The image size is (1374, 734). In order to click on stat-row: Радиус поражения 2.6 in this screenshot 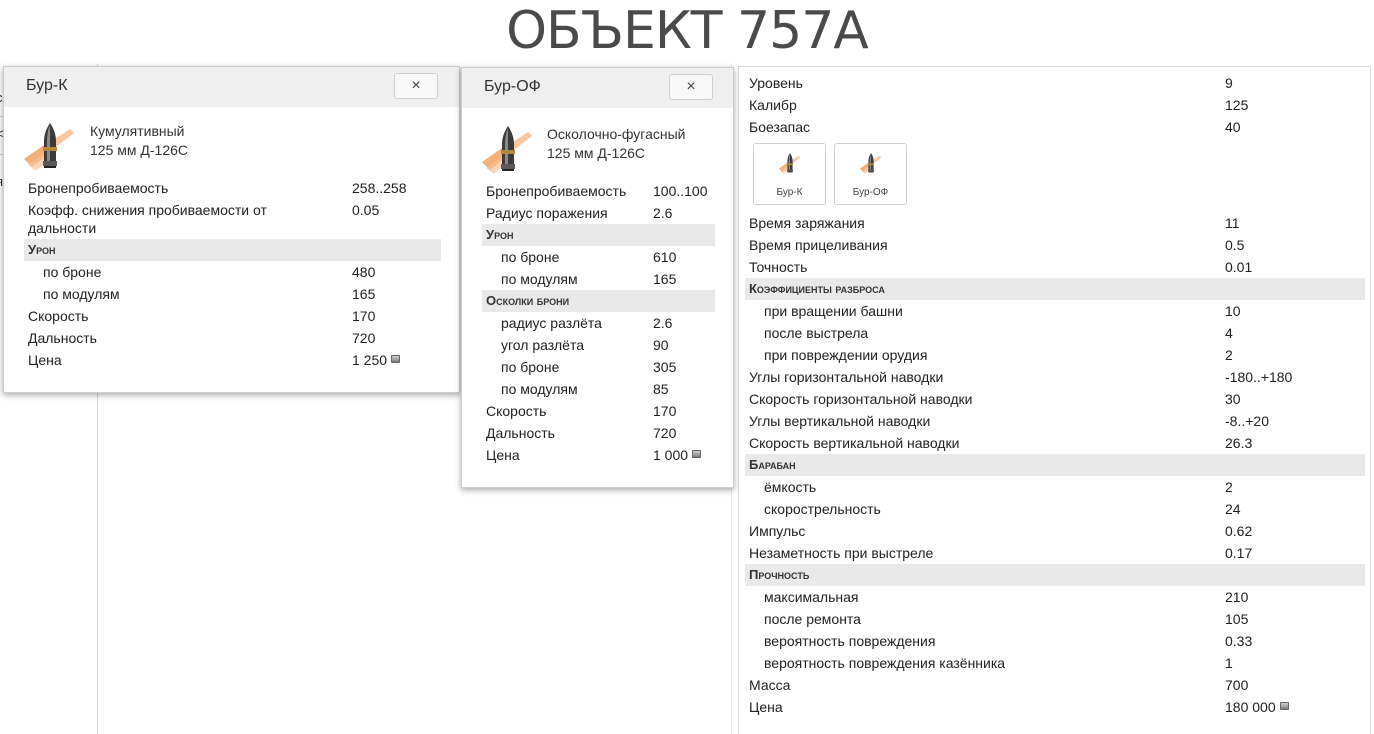, I will do `click(598, 213)`.